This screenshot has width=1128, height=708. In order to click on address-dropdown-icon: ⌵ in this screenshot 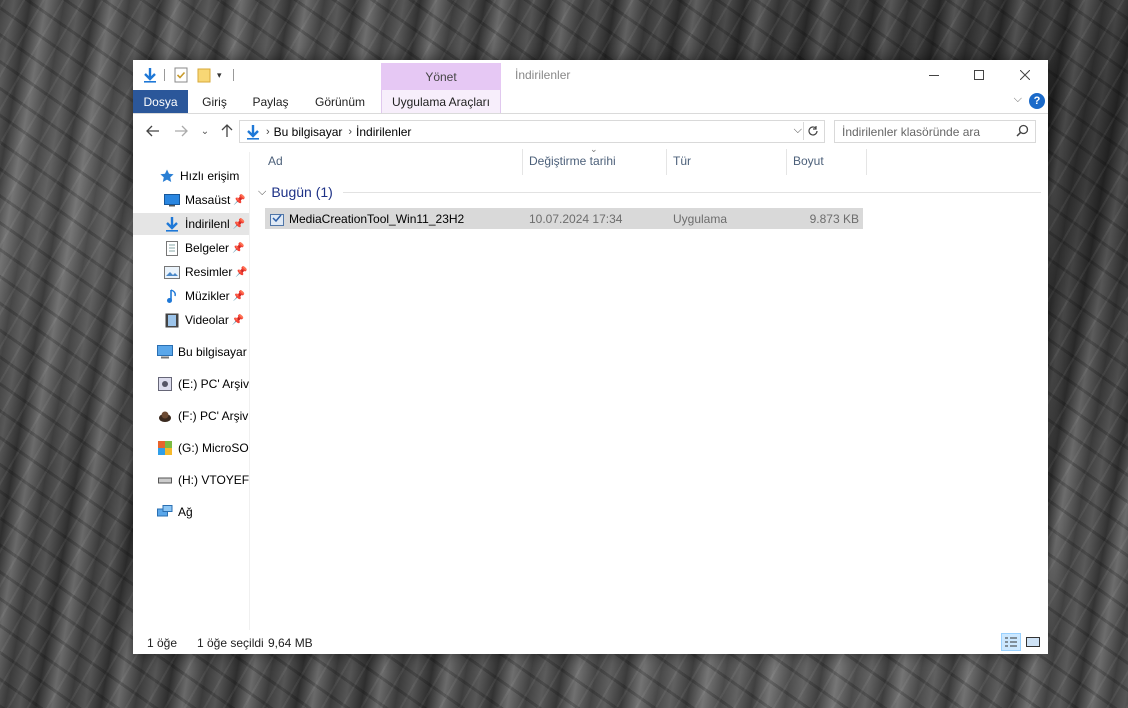, I will do `click(798, 130)`.